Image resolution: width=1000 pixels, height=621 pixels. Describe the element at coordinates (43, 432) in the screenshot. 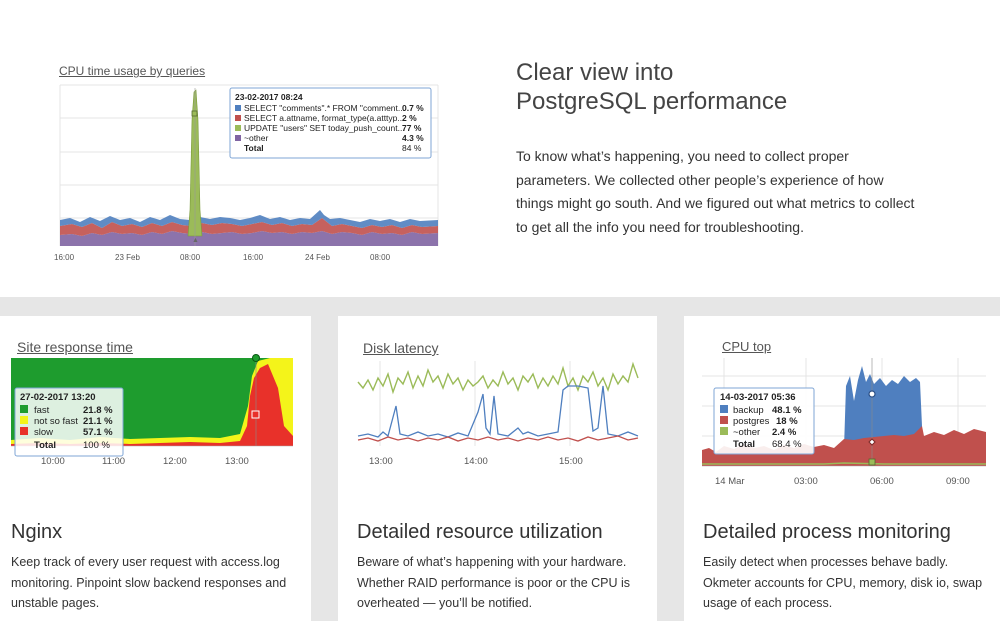

I see `tooltip-row-label: slow` at that location.